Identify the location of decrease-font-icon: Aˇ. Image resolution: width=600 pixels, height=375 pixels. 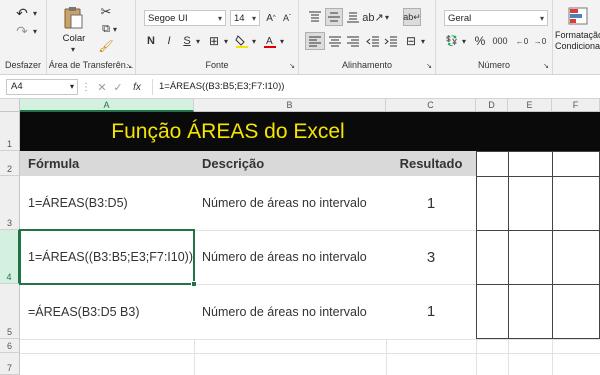
(287, 18).